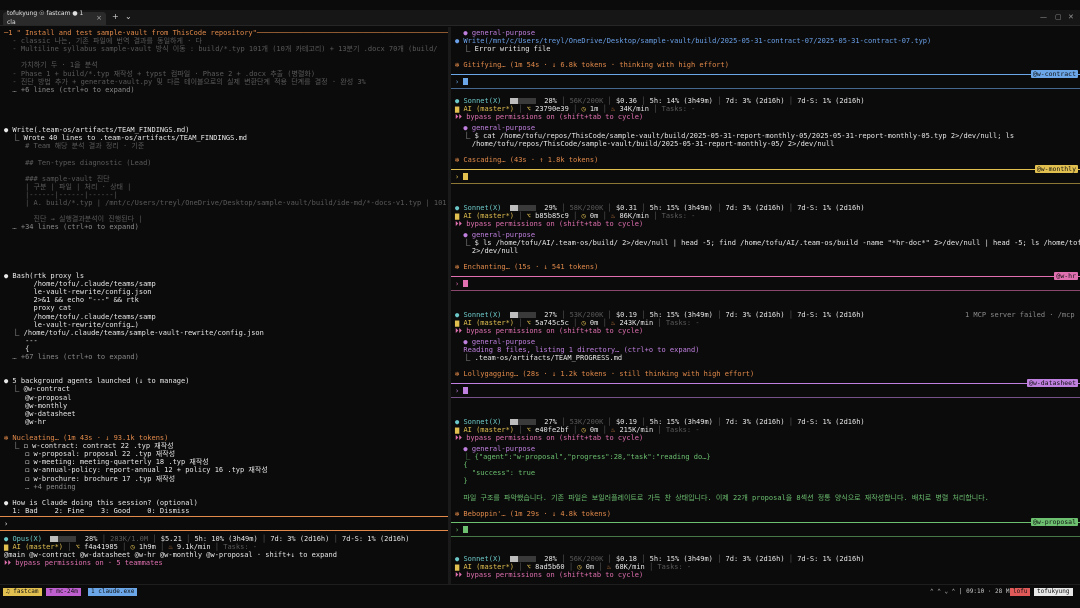 The height and width of the screenshot is (608, 1080). I want to click on status-badge-host: tofukyung, so click(1053, 592).